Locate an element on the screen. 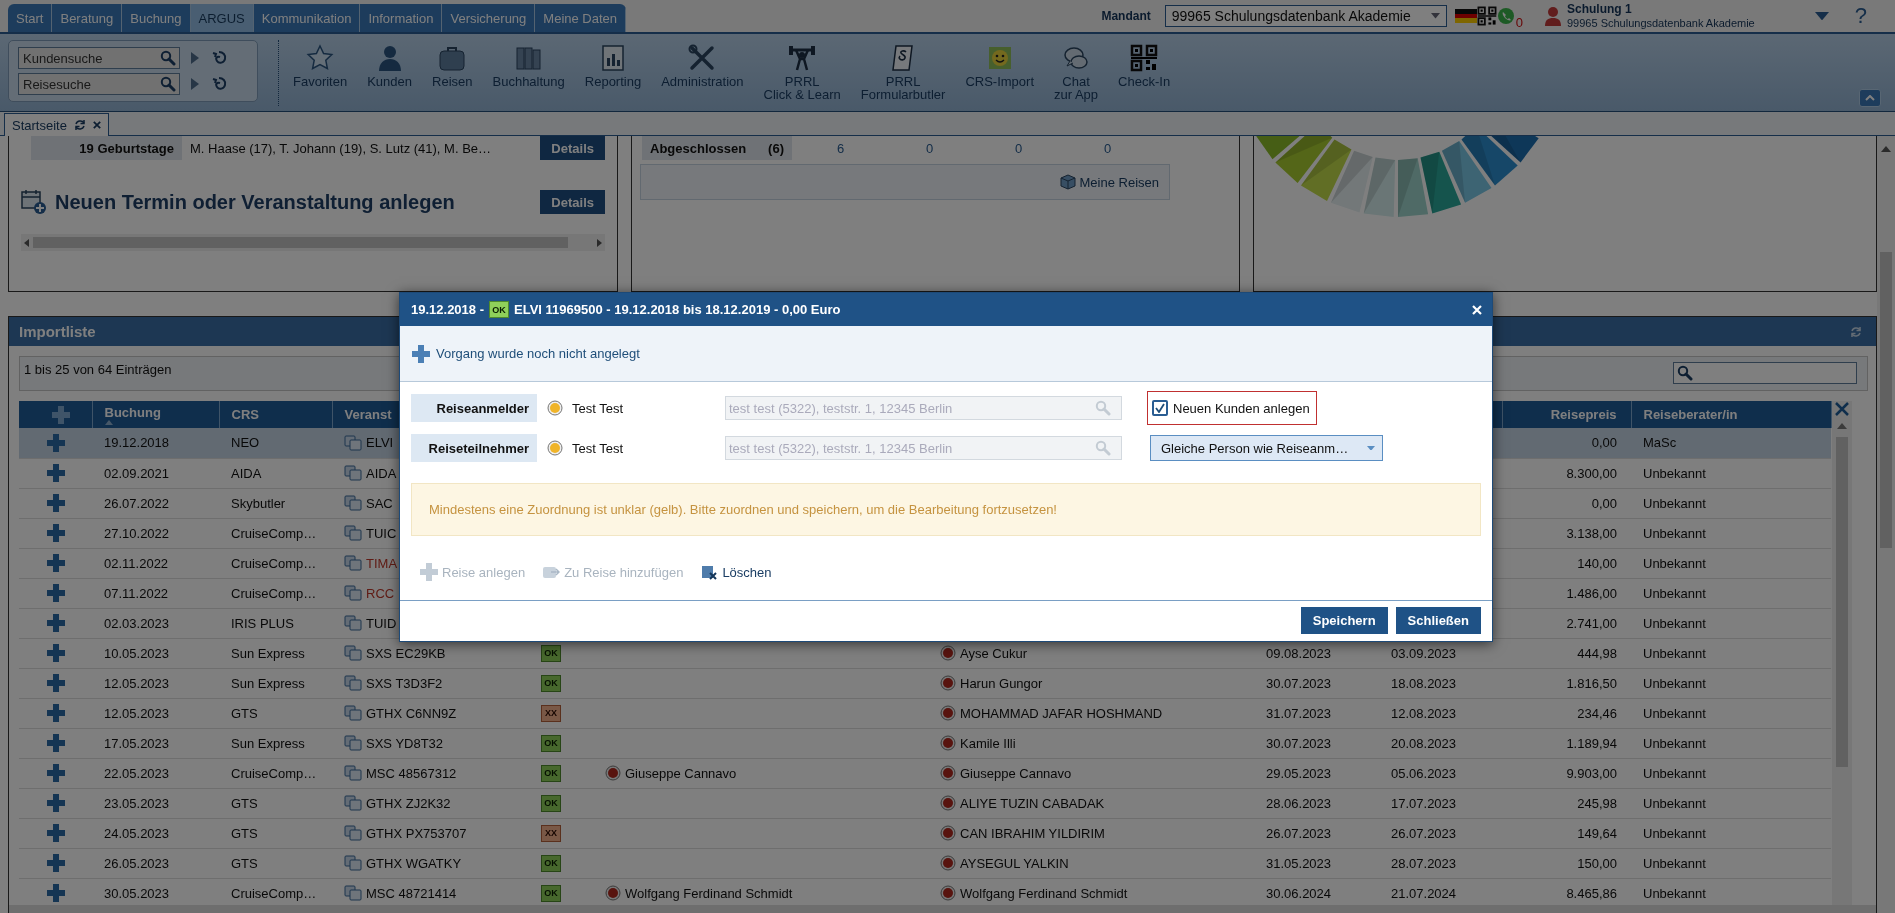  action-button: Löschen is located at coordinates (736, 572).